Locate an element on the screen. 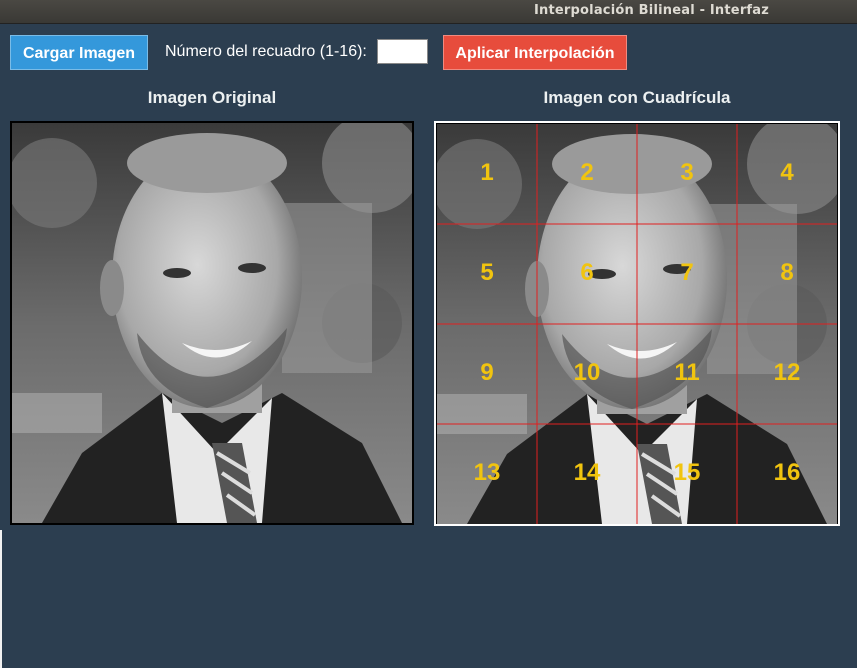 The image size is (857, 668). grid-cell-number: 12 is located at coordinates (787, 372).